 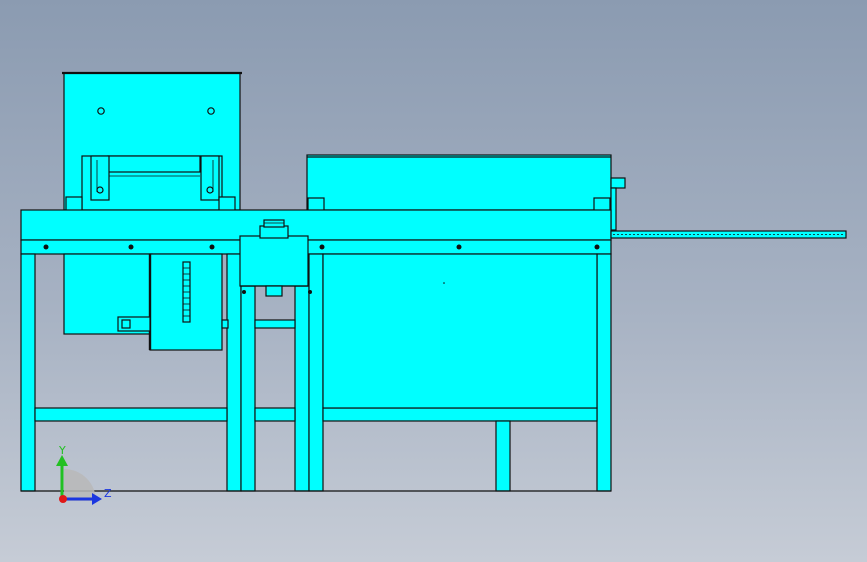 What do you see at coordinates (728, 234) in the screenshot?
I see `conveyor-rail` at bounding box center [728, 234].